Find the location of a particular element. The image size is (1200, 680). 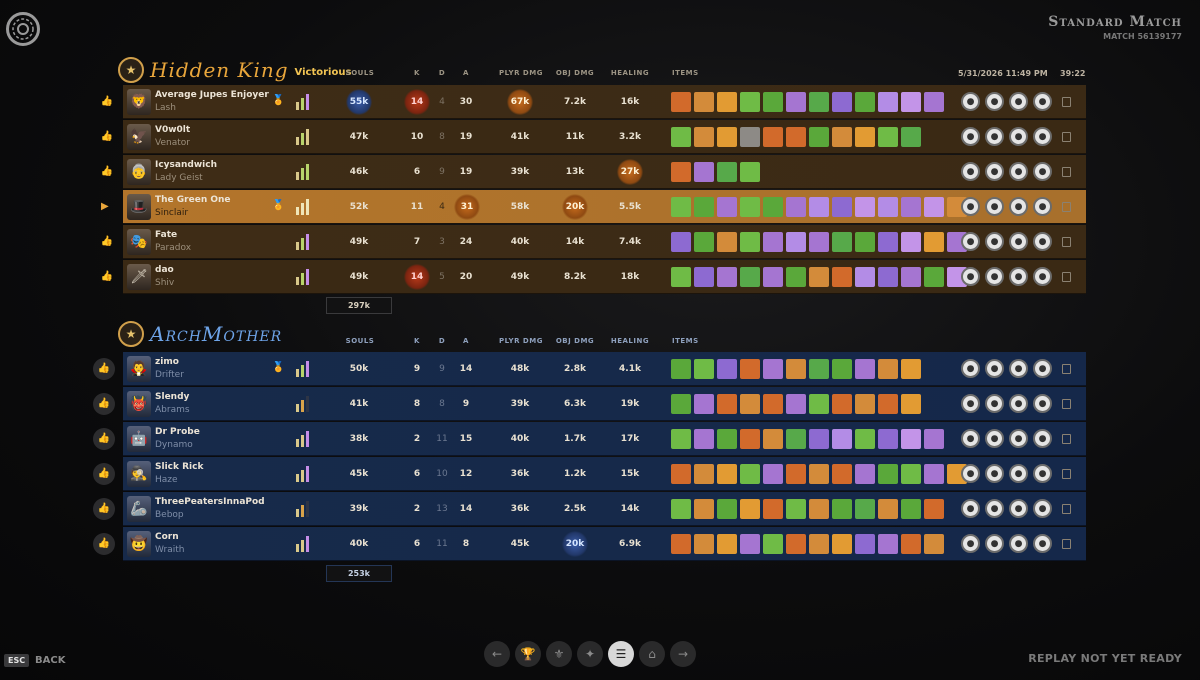

prev-arrow-icon: ← is located at coordinates (497, 654).